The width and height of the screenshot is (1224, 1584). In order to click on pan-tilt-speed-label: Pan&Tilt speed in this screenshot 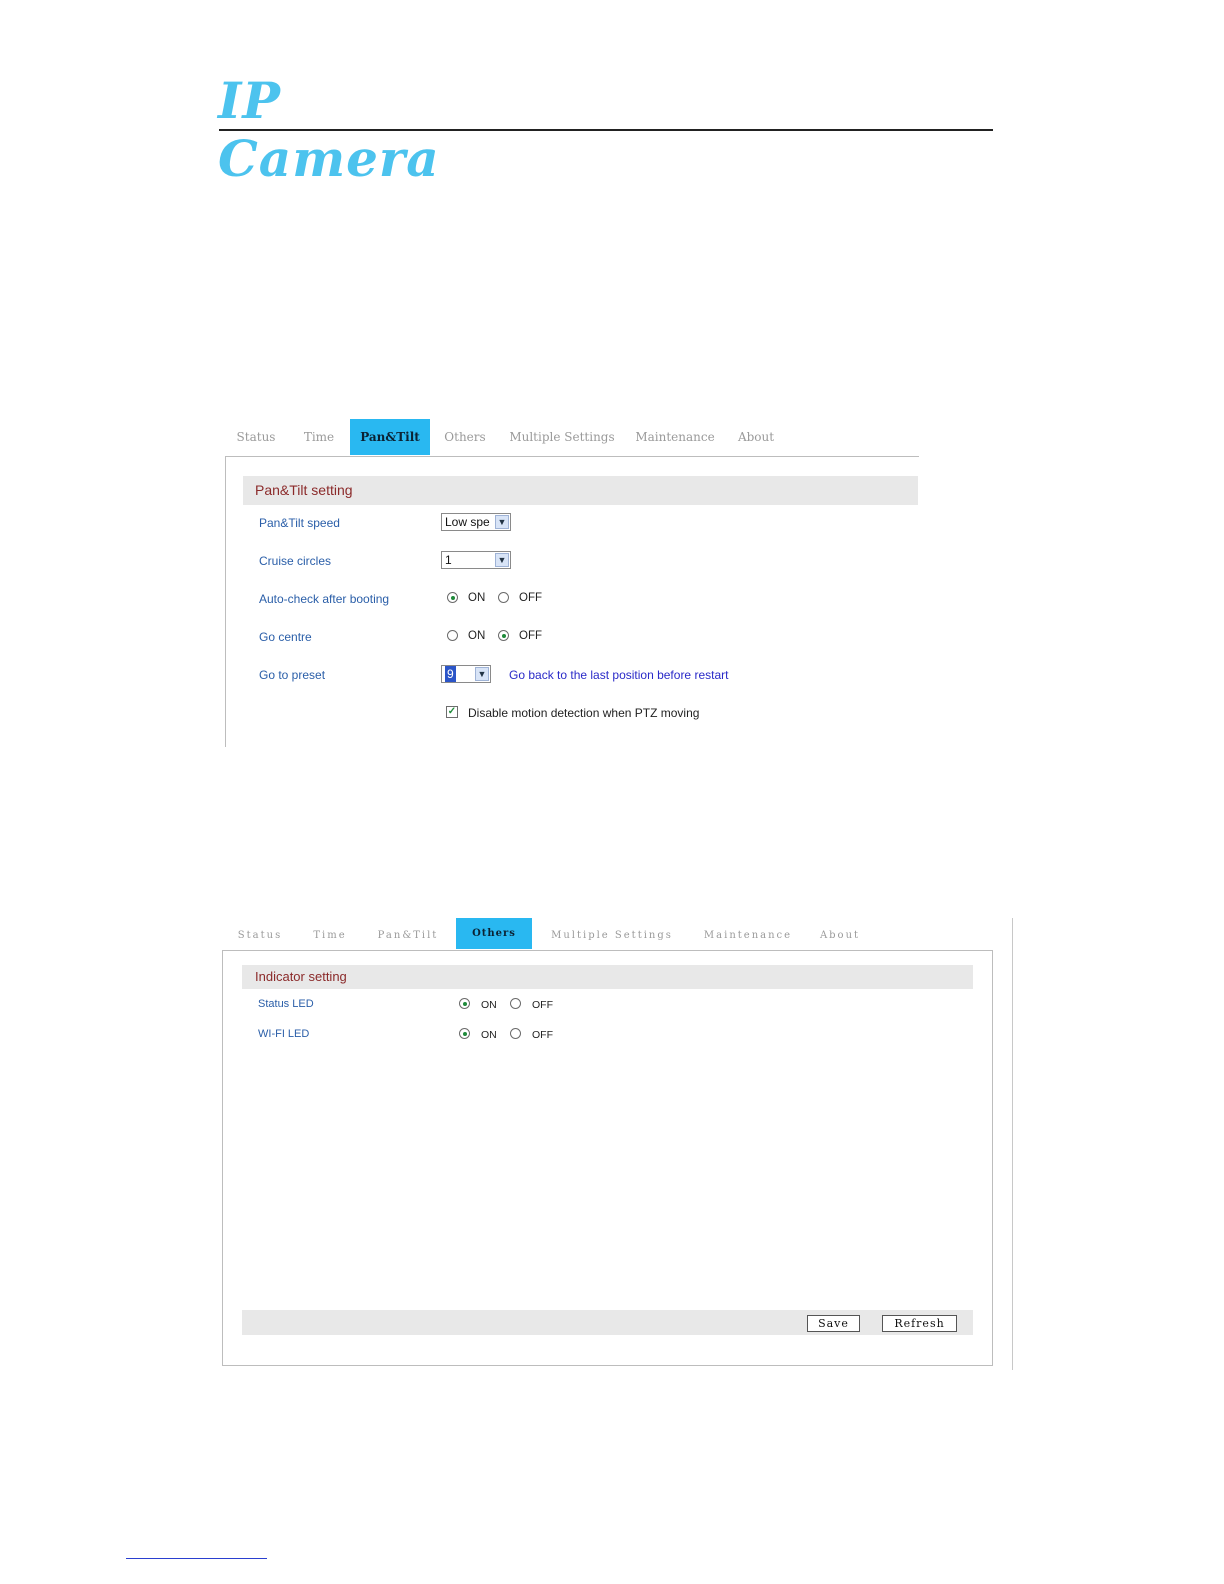, I will do `click(299, 523)`.